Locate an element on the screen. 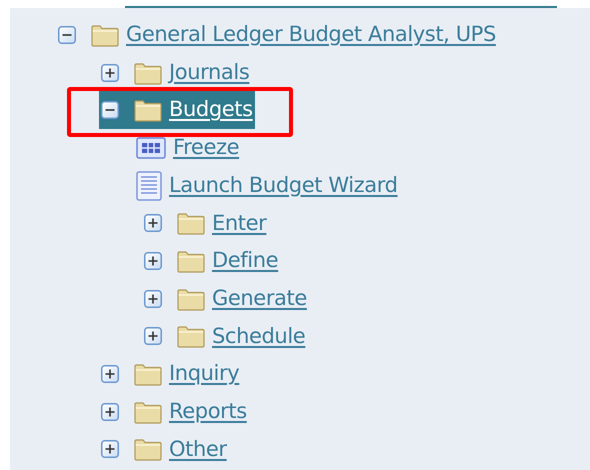  tree-link: General Ledger Budget Analyst, UPS is located at coordinates (311, 35).